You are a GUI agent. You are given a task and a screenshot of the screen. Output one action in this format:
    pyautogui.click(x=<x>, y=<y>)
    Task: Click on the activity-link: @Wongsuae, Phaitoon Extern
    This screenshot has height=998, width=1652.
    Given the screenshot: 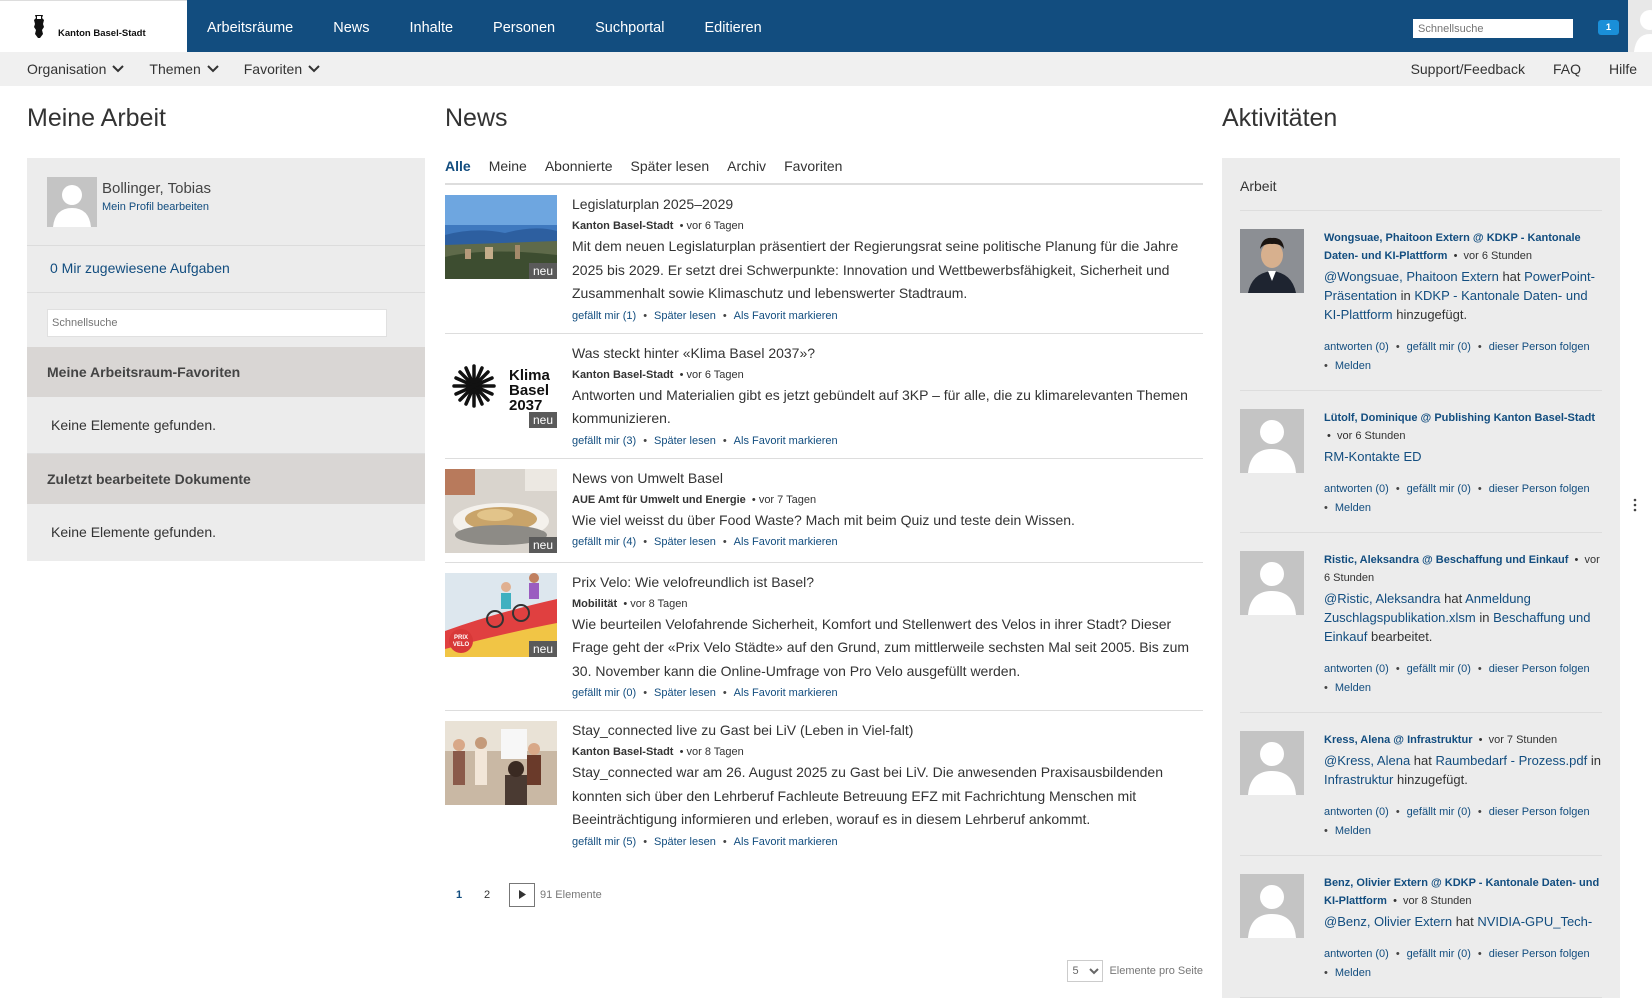 What is the action you would take?
    pyautogui.click(x=1411, y=276)
    